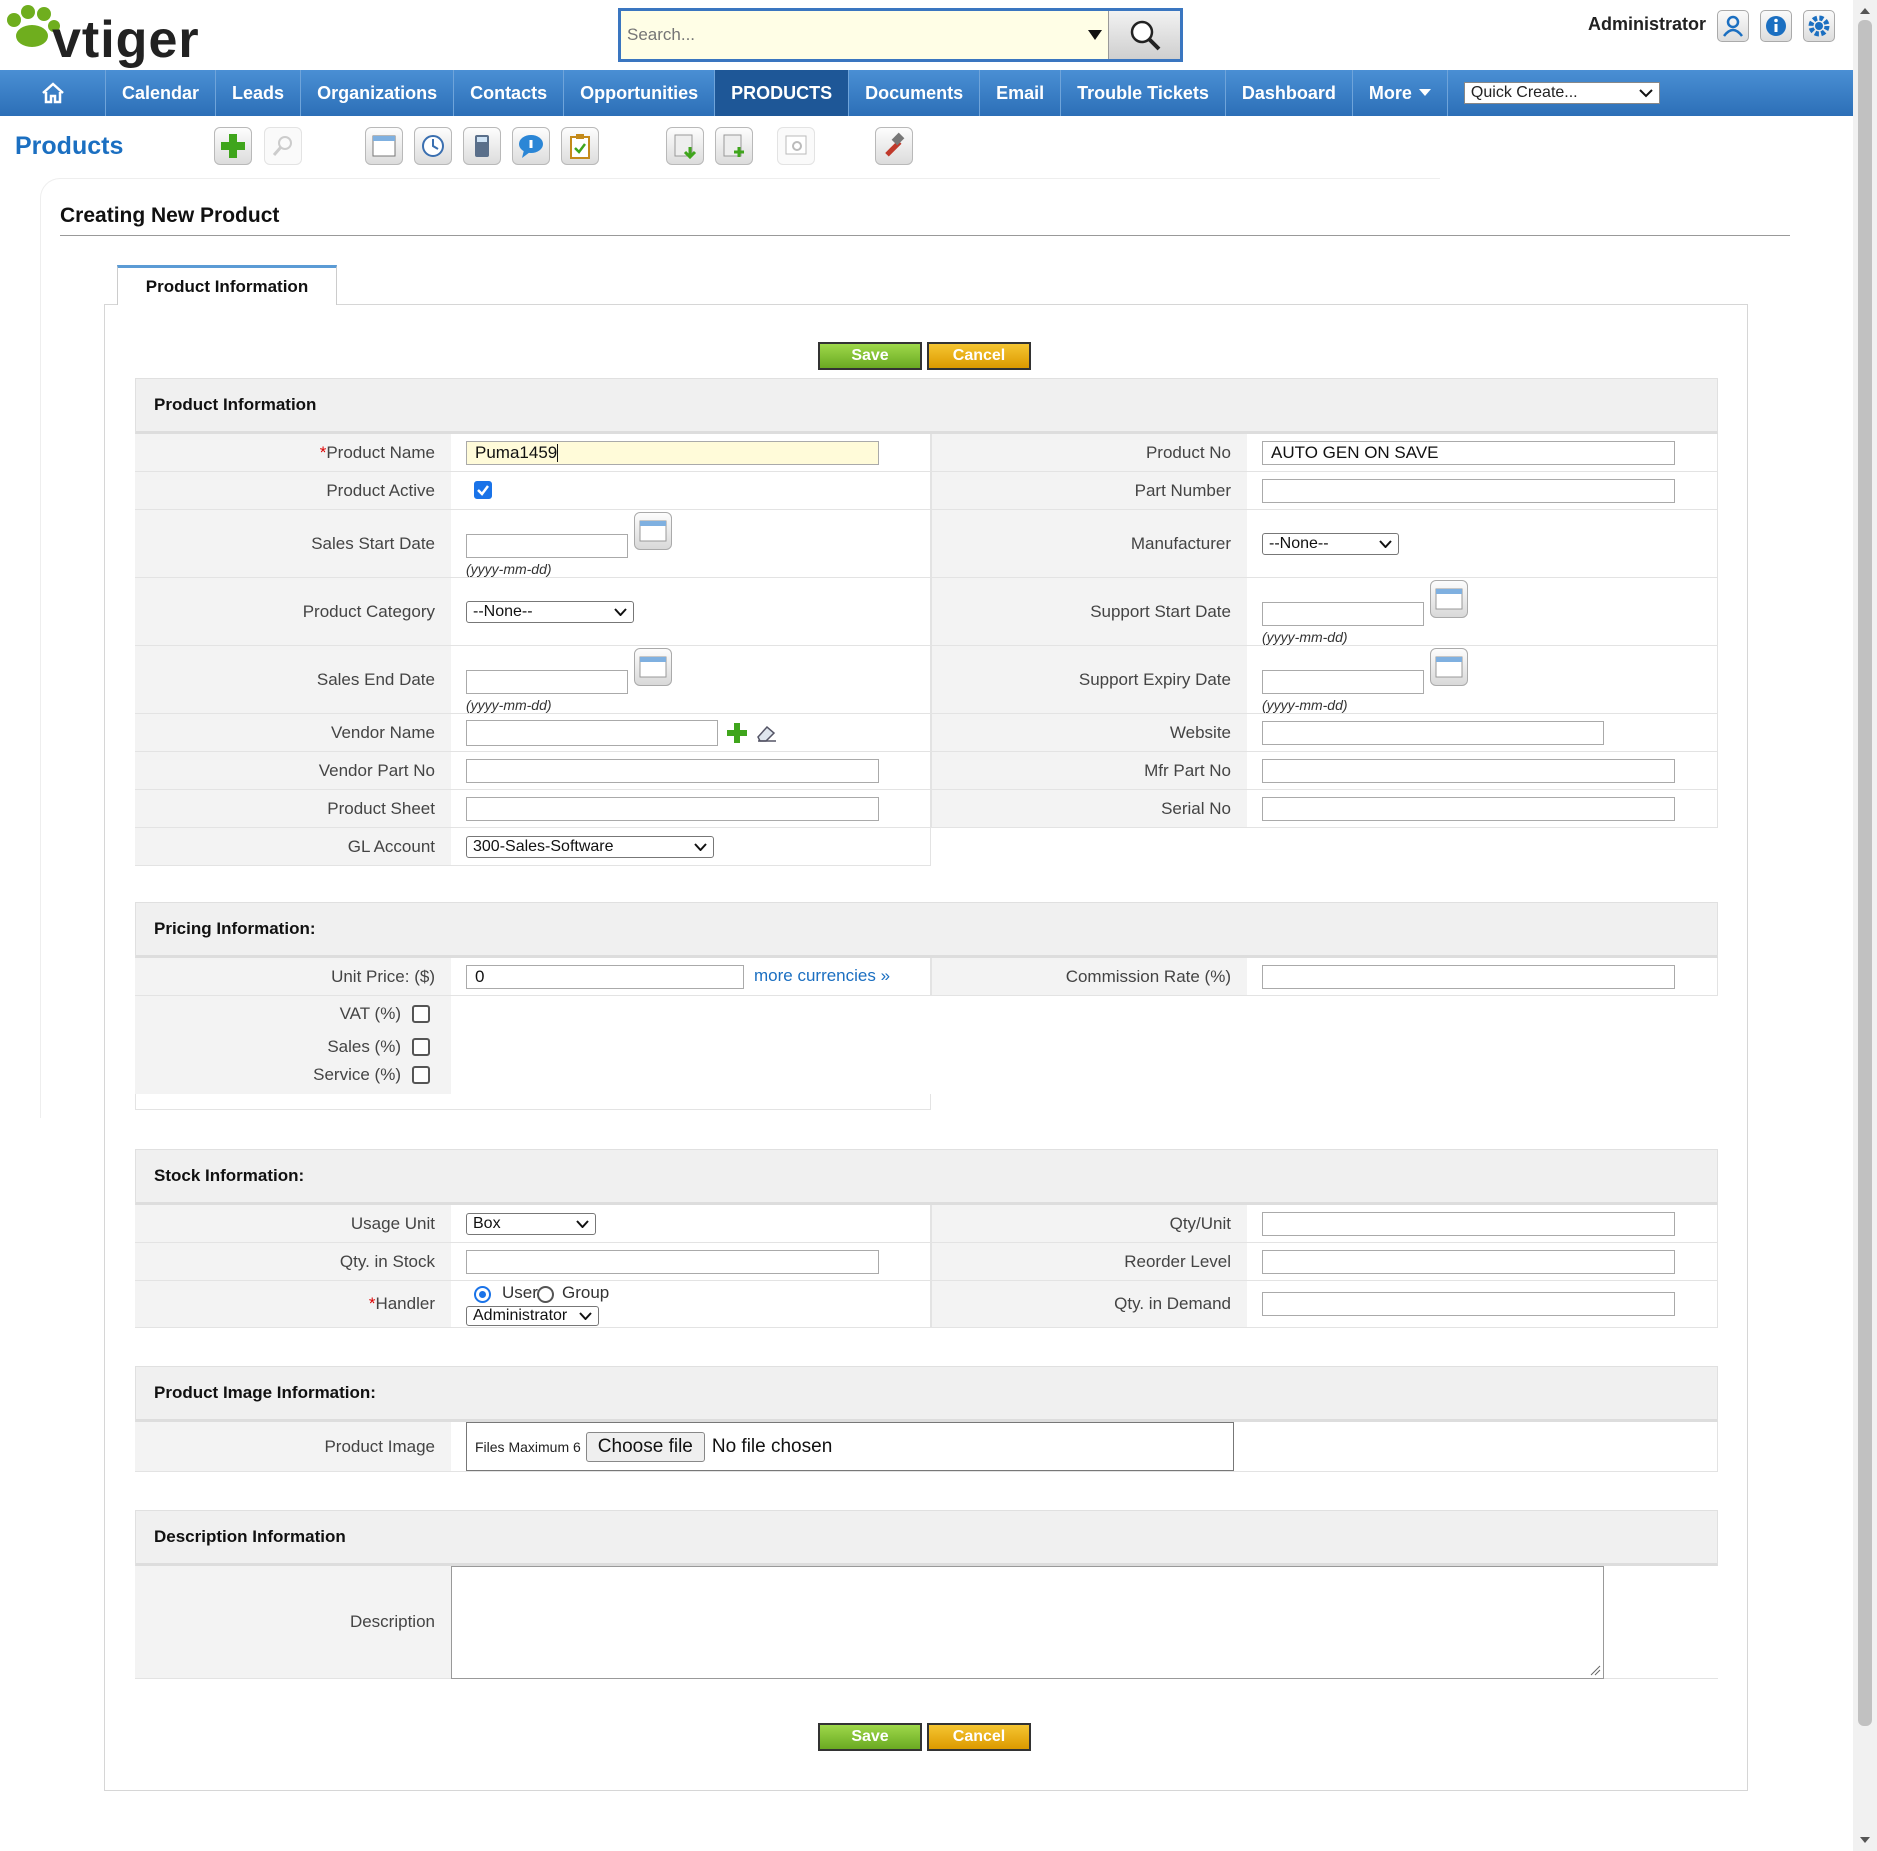  What do you see at coordinates (1776, 26) in the screenshot?
I see `info-icon` at bounding box center [1776, 26].